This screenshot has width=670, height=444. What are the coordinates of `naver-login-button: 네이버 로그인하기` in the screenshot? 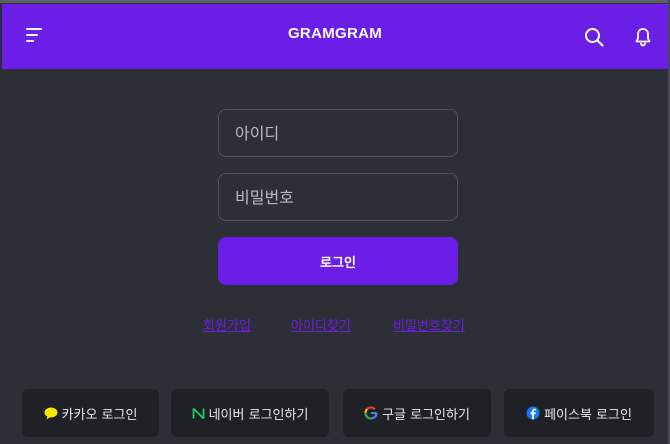 It's located at (250, 413).